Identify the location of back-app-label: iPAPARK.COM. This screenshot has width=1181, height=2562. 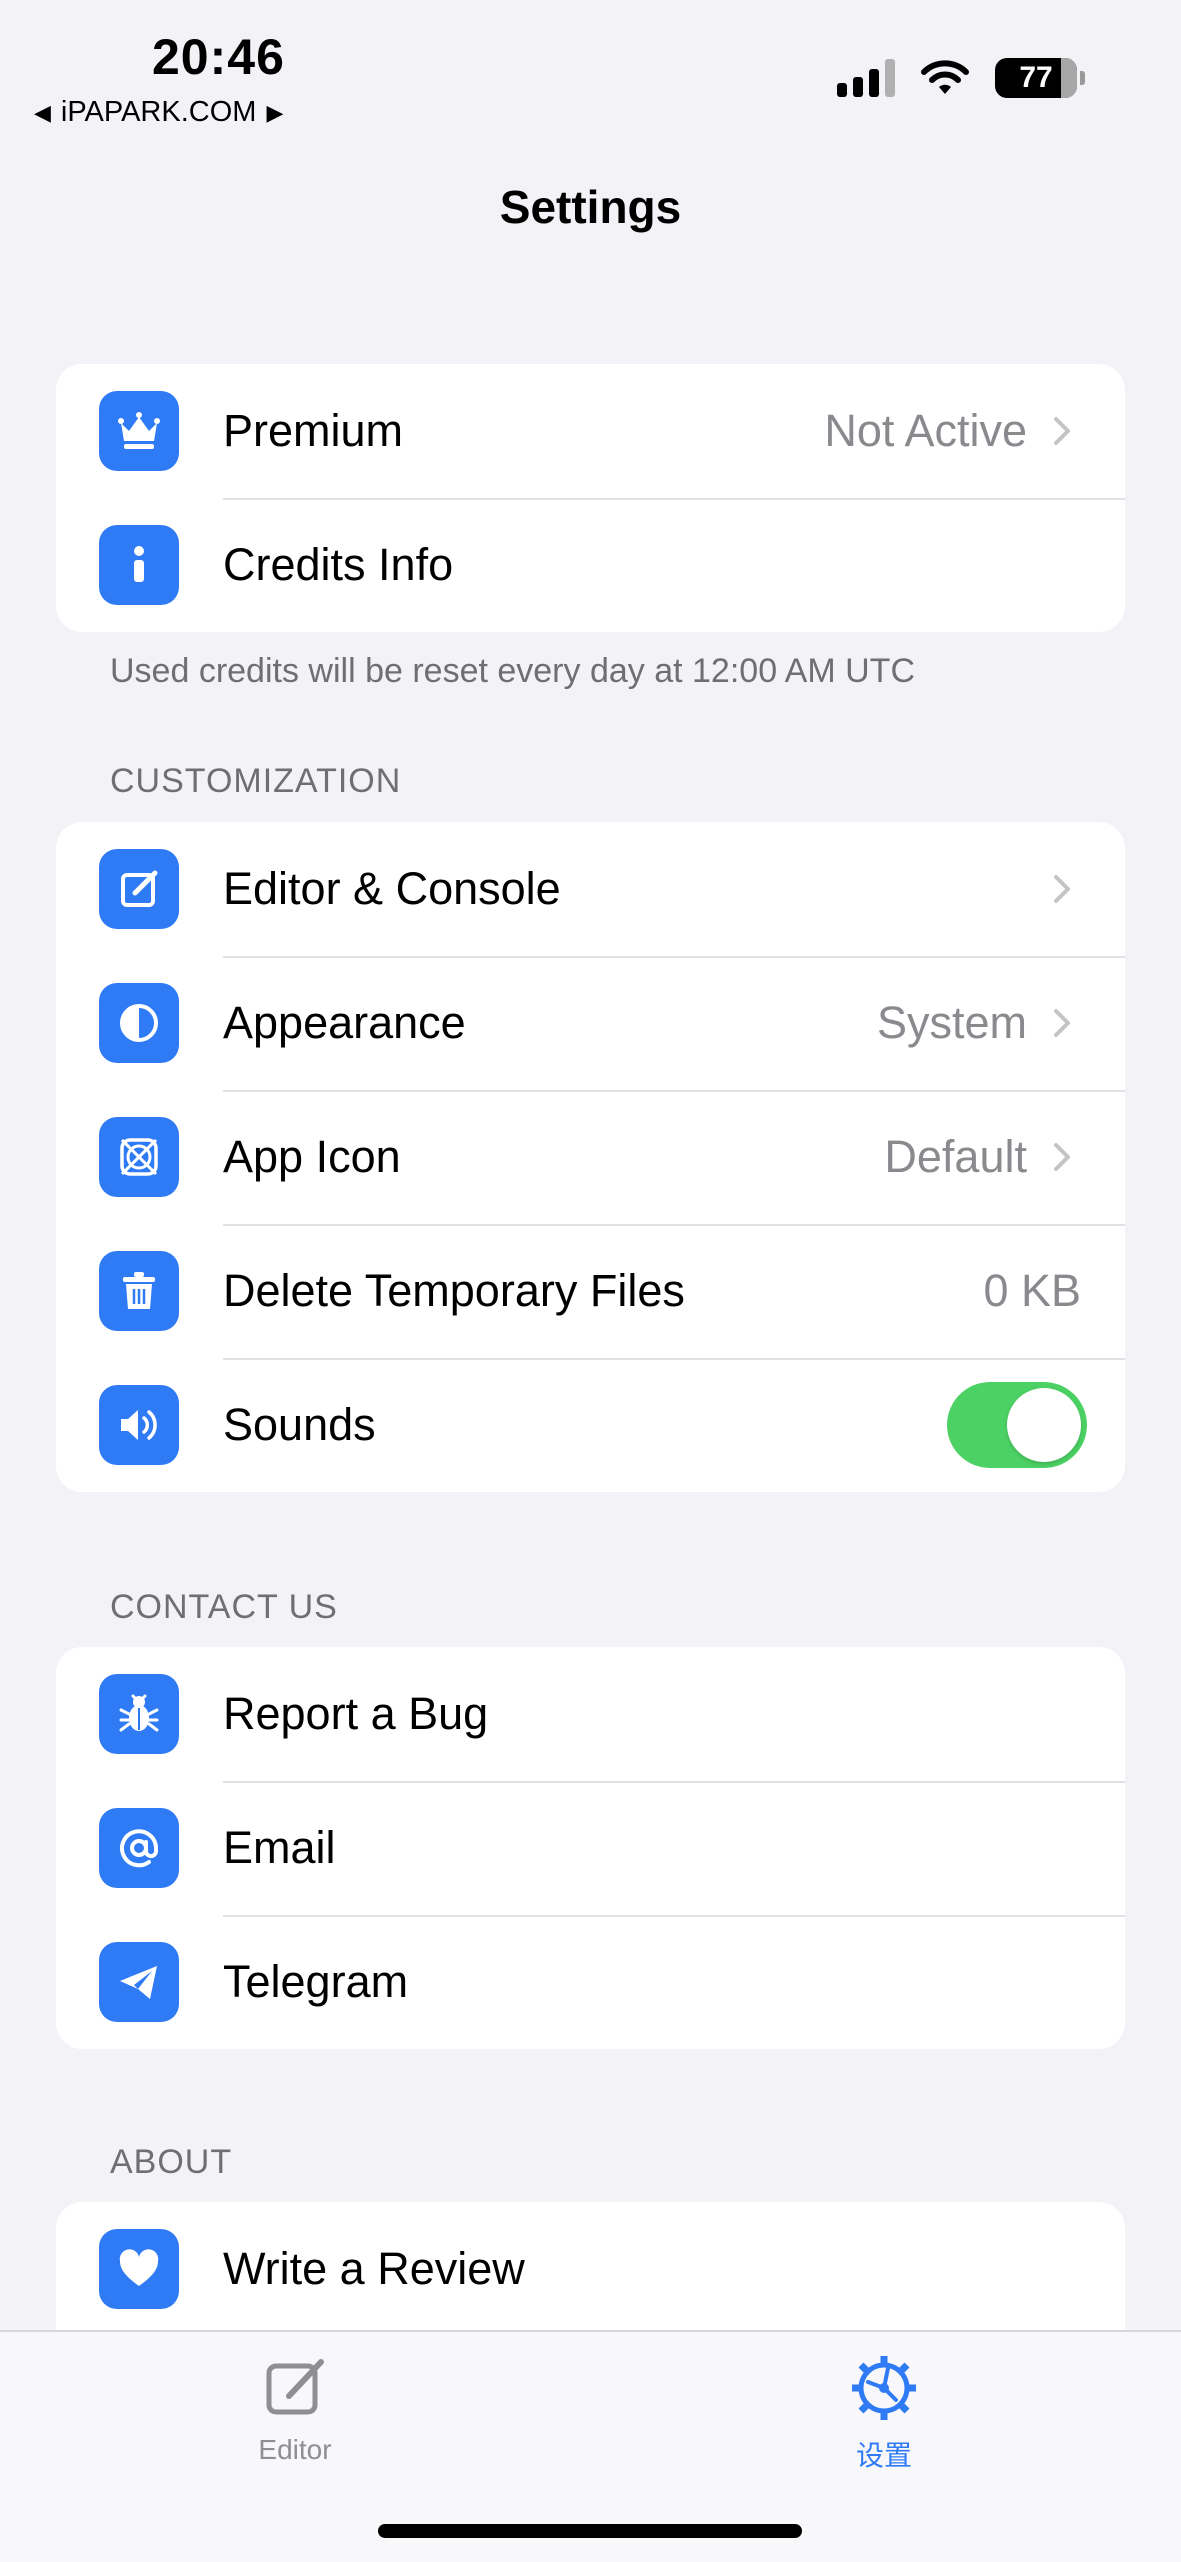
(158, 112).